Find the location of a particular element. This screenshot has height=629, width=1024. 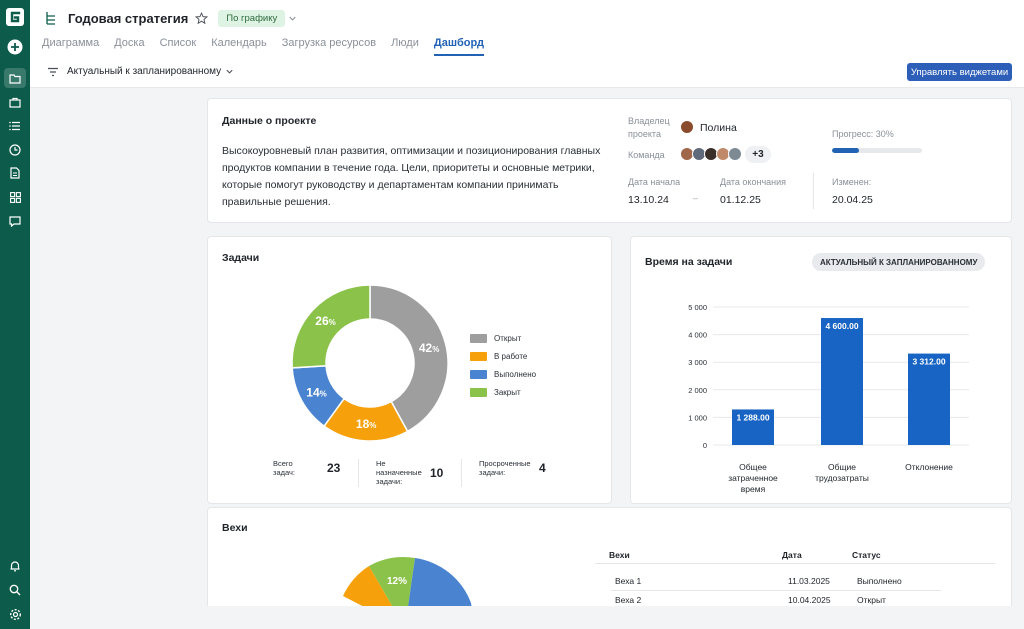

clock-icon is located at coordinates (15, 150).